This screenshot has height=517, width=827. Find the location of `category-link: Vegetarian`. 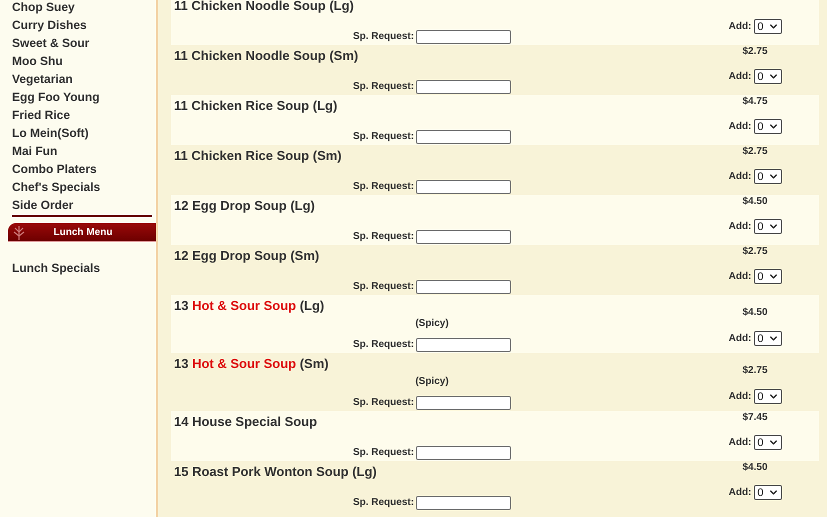

category-link: Vegetarian is located at coordinates (42, 79).